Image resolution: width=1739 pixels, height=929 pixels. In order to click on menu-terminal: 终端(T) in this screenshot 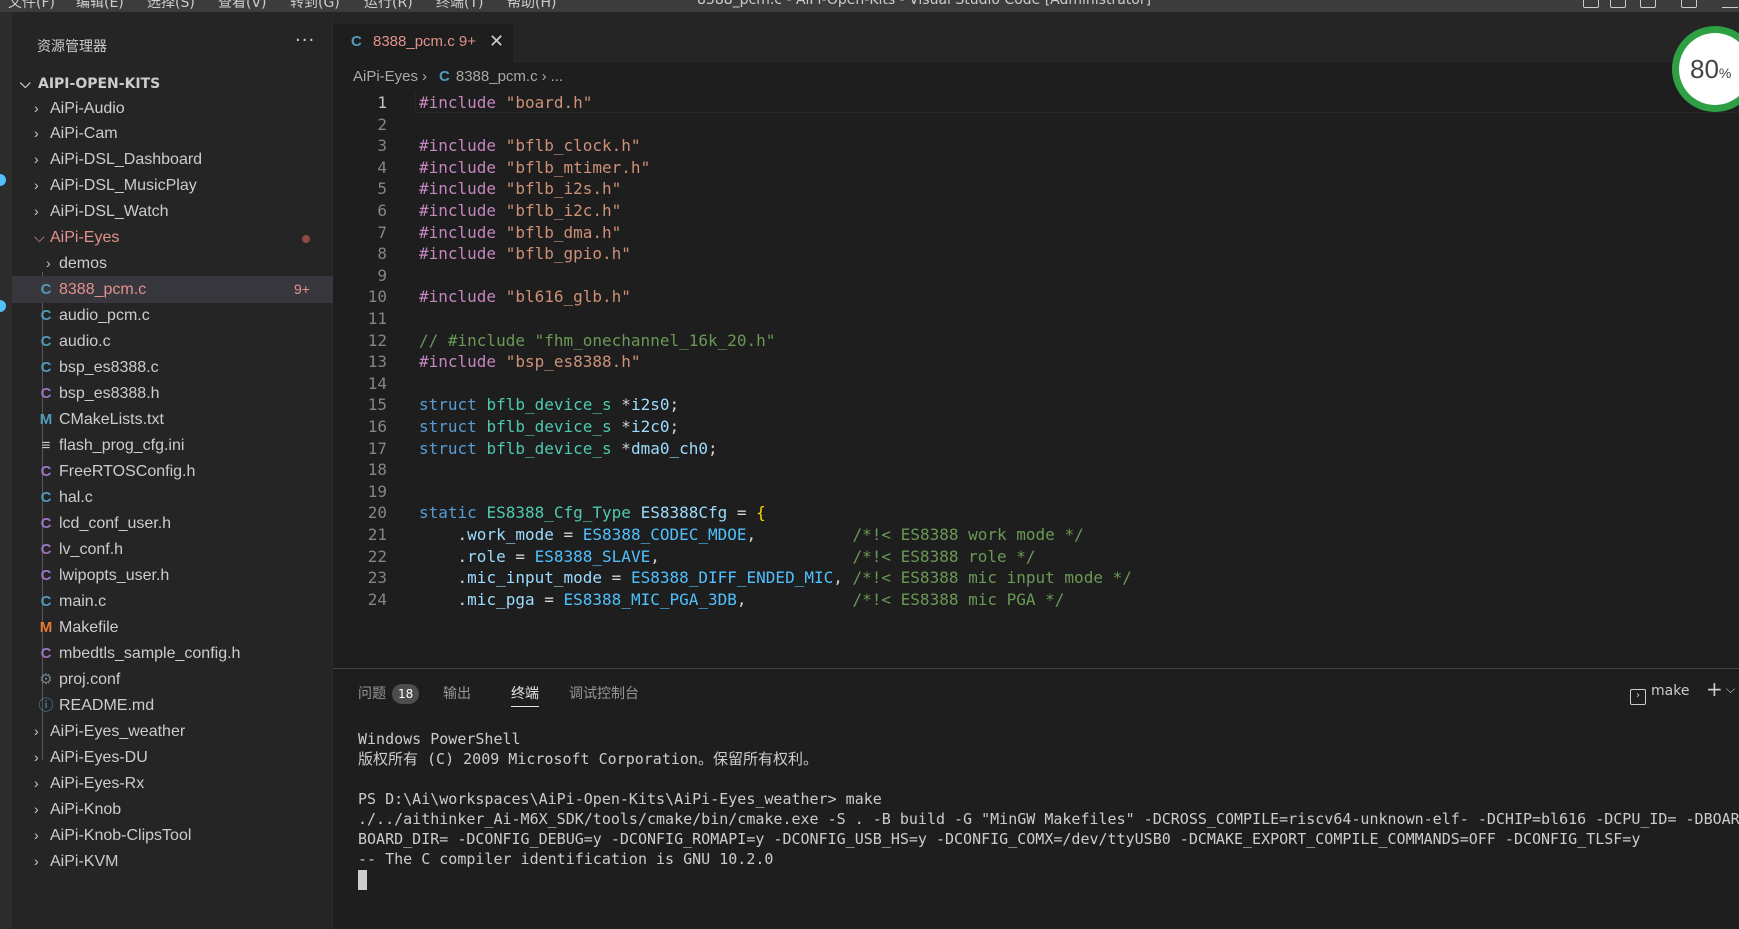, I will do `click(459, 6)`.